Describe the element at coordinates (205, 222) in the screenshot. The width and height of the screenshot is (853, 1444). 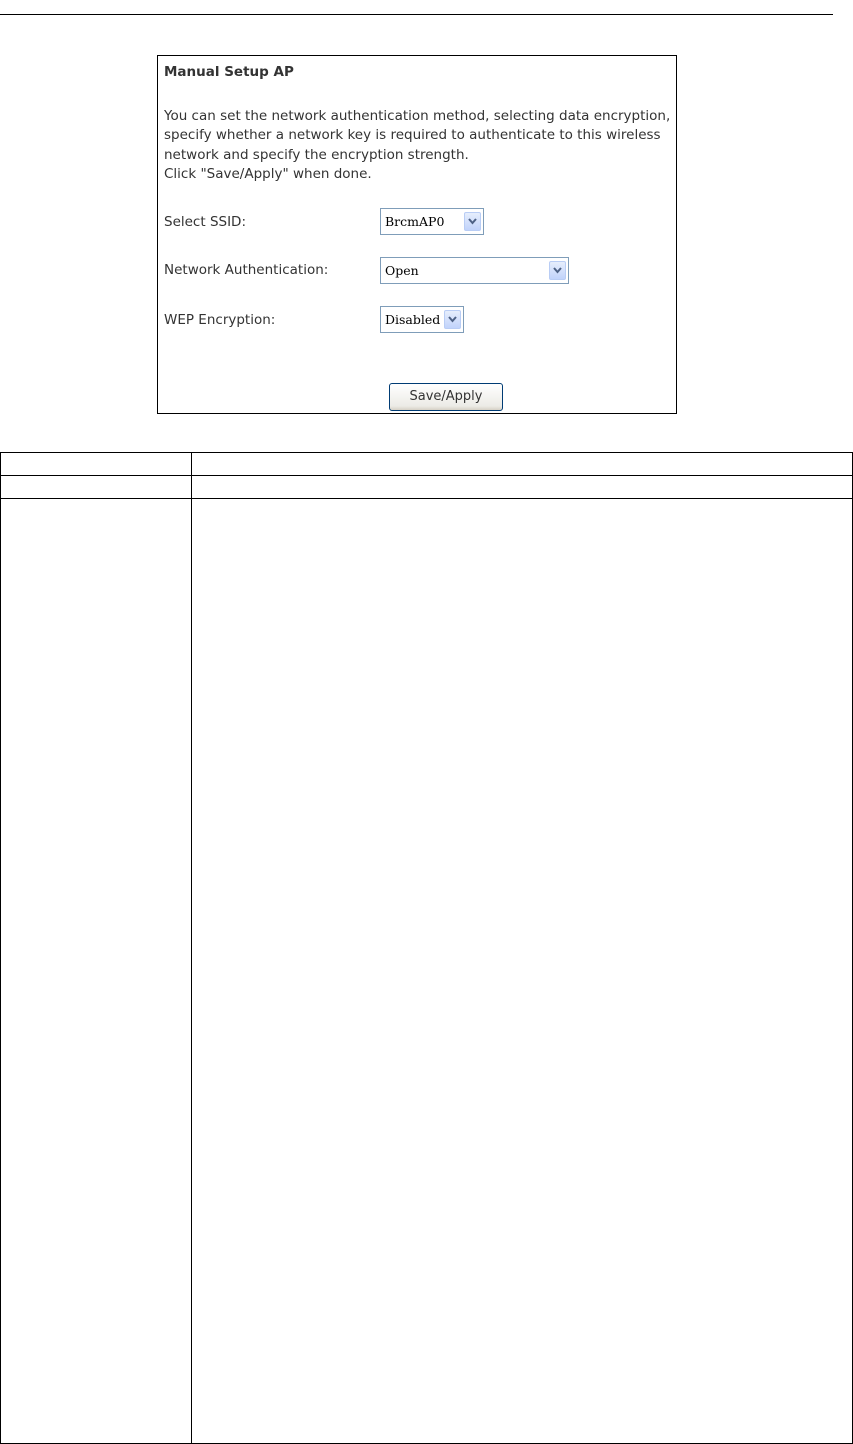
I see `select-ssid-label: Select SSID:` at that location.